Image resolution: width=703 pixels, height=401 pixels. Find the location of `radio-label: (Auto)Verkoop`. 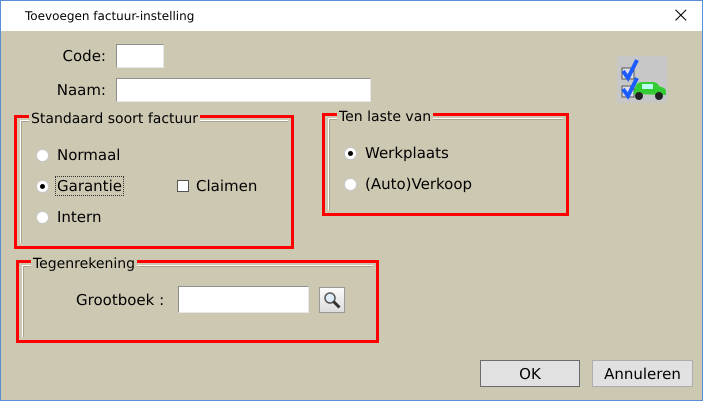

radio-label: (Auto)Verkoop is located at coordinates (418, 184).